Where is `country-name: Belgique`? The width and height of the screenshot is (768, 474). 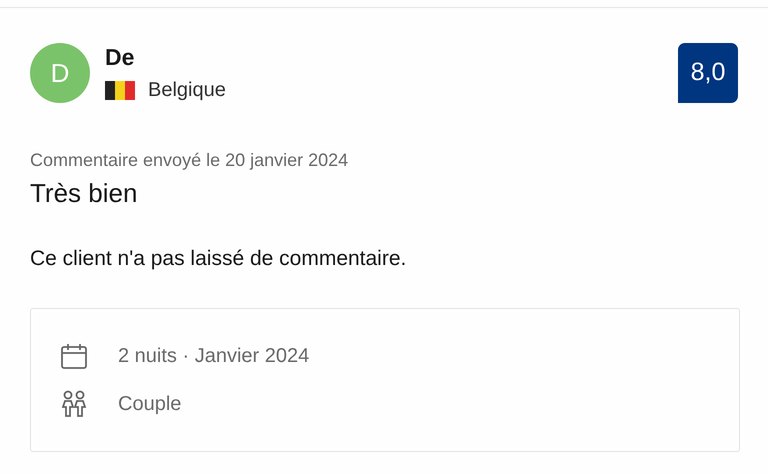 country-name: Belgique is located at coordinates (187, 90).